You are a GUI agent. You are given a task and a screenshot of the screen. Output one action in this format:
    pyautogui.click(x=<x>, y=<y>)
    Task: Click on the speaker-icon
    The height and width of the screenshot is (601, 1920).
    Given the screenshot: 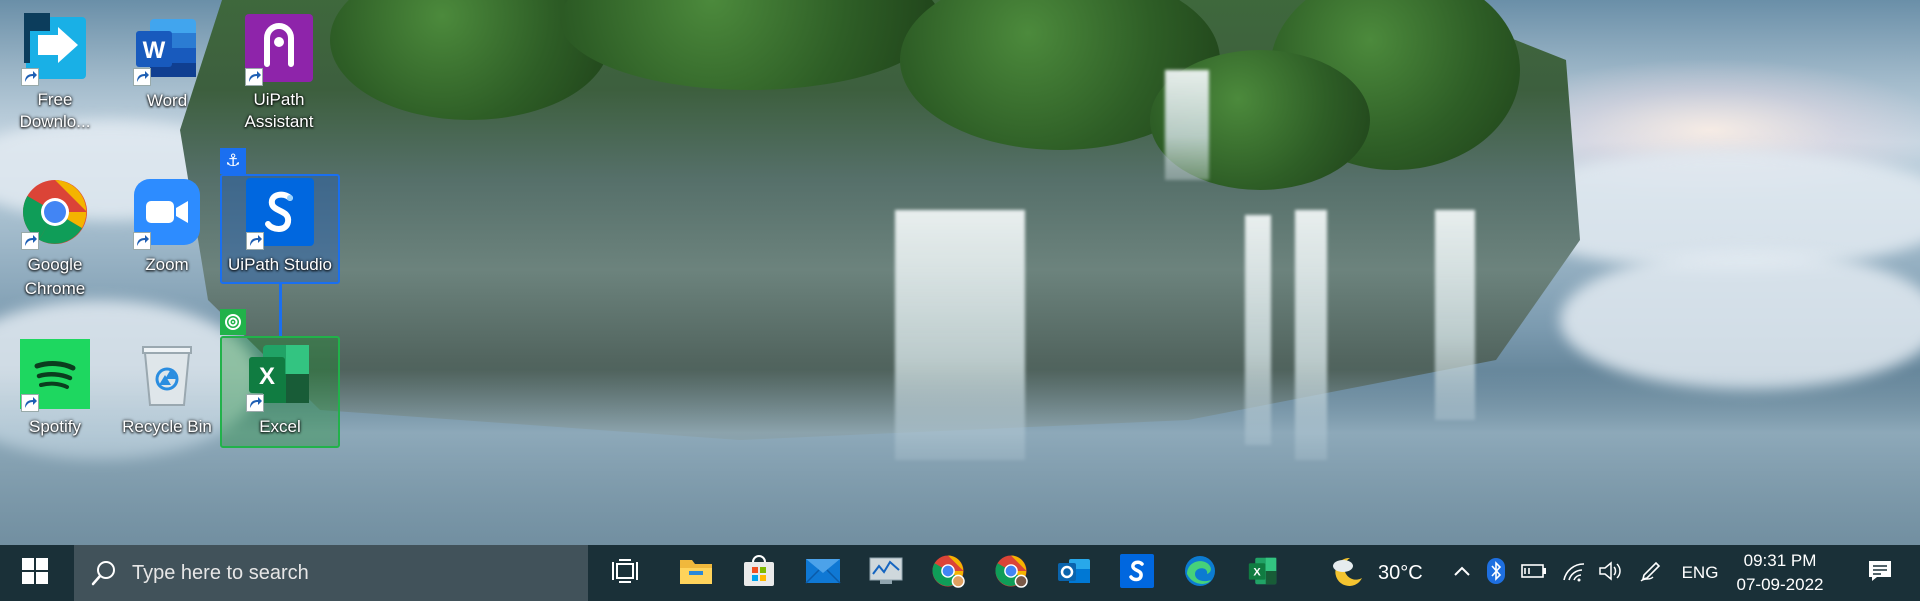 What is the action you would take?
    pyautogui.click(x=1611, y=573)
    